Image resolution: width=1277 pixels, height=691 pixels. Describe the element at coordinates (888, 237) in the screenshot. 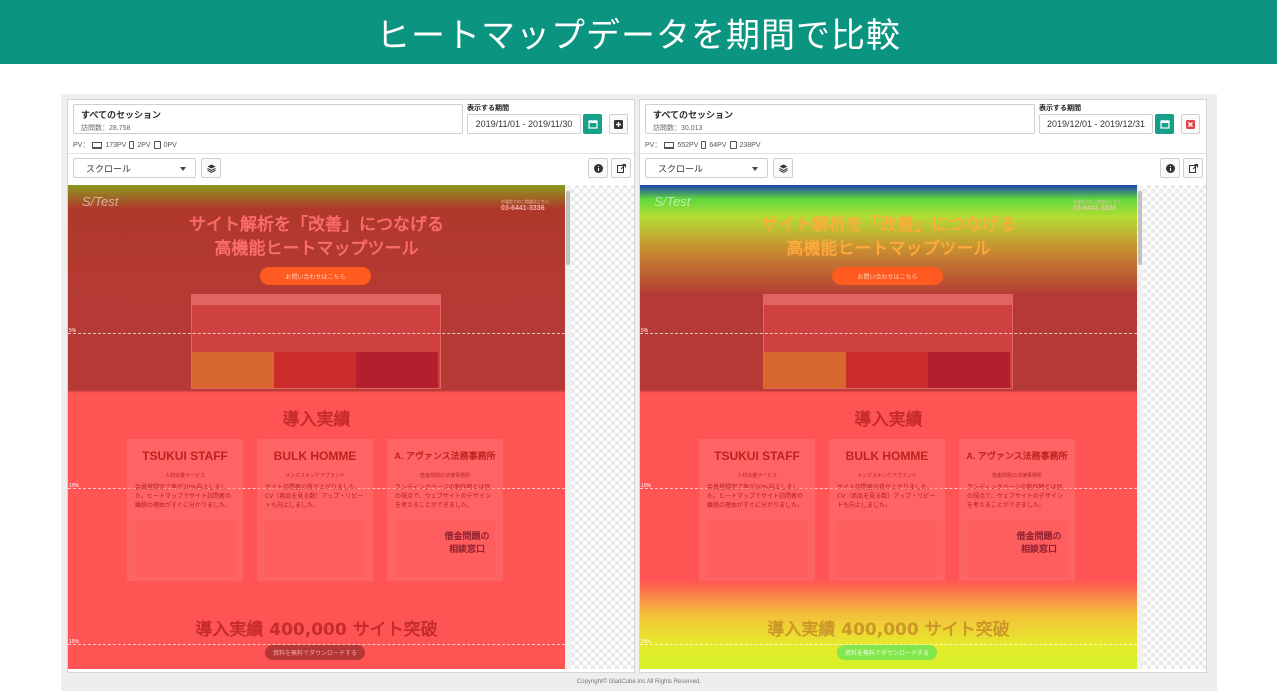

I see `hero-title: サイト解析を「改善」につなげる 高機能ヒートマップツール` at that location.